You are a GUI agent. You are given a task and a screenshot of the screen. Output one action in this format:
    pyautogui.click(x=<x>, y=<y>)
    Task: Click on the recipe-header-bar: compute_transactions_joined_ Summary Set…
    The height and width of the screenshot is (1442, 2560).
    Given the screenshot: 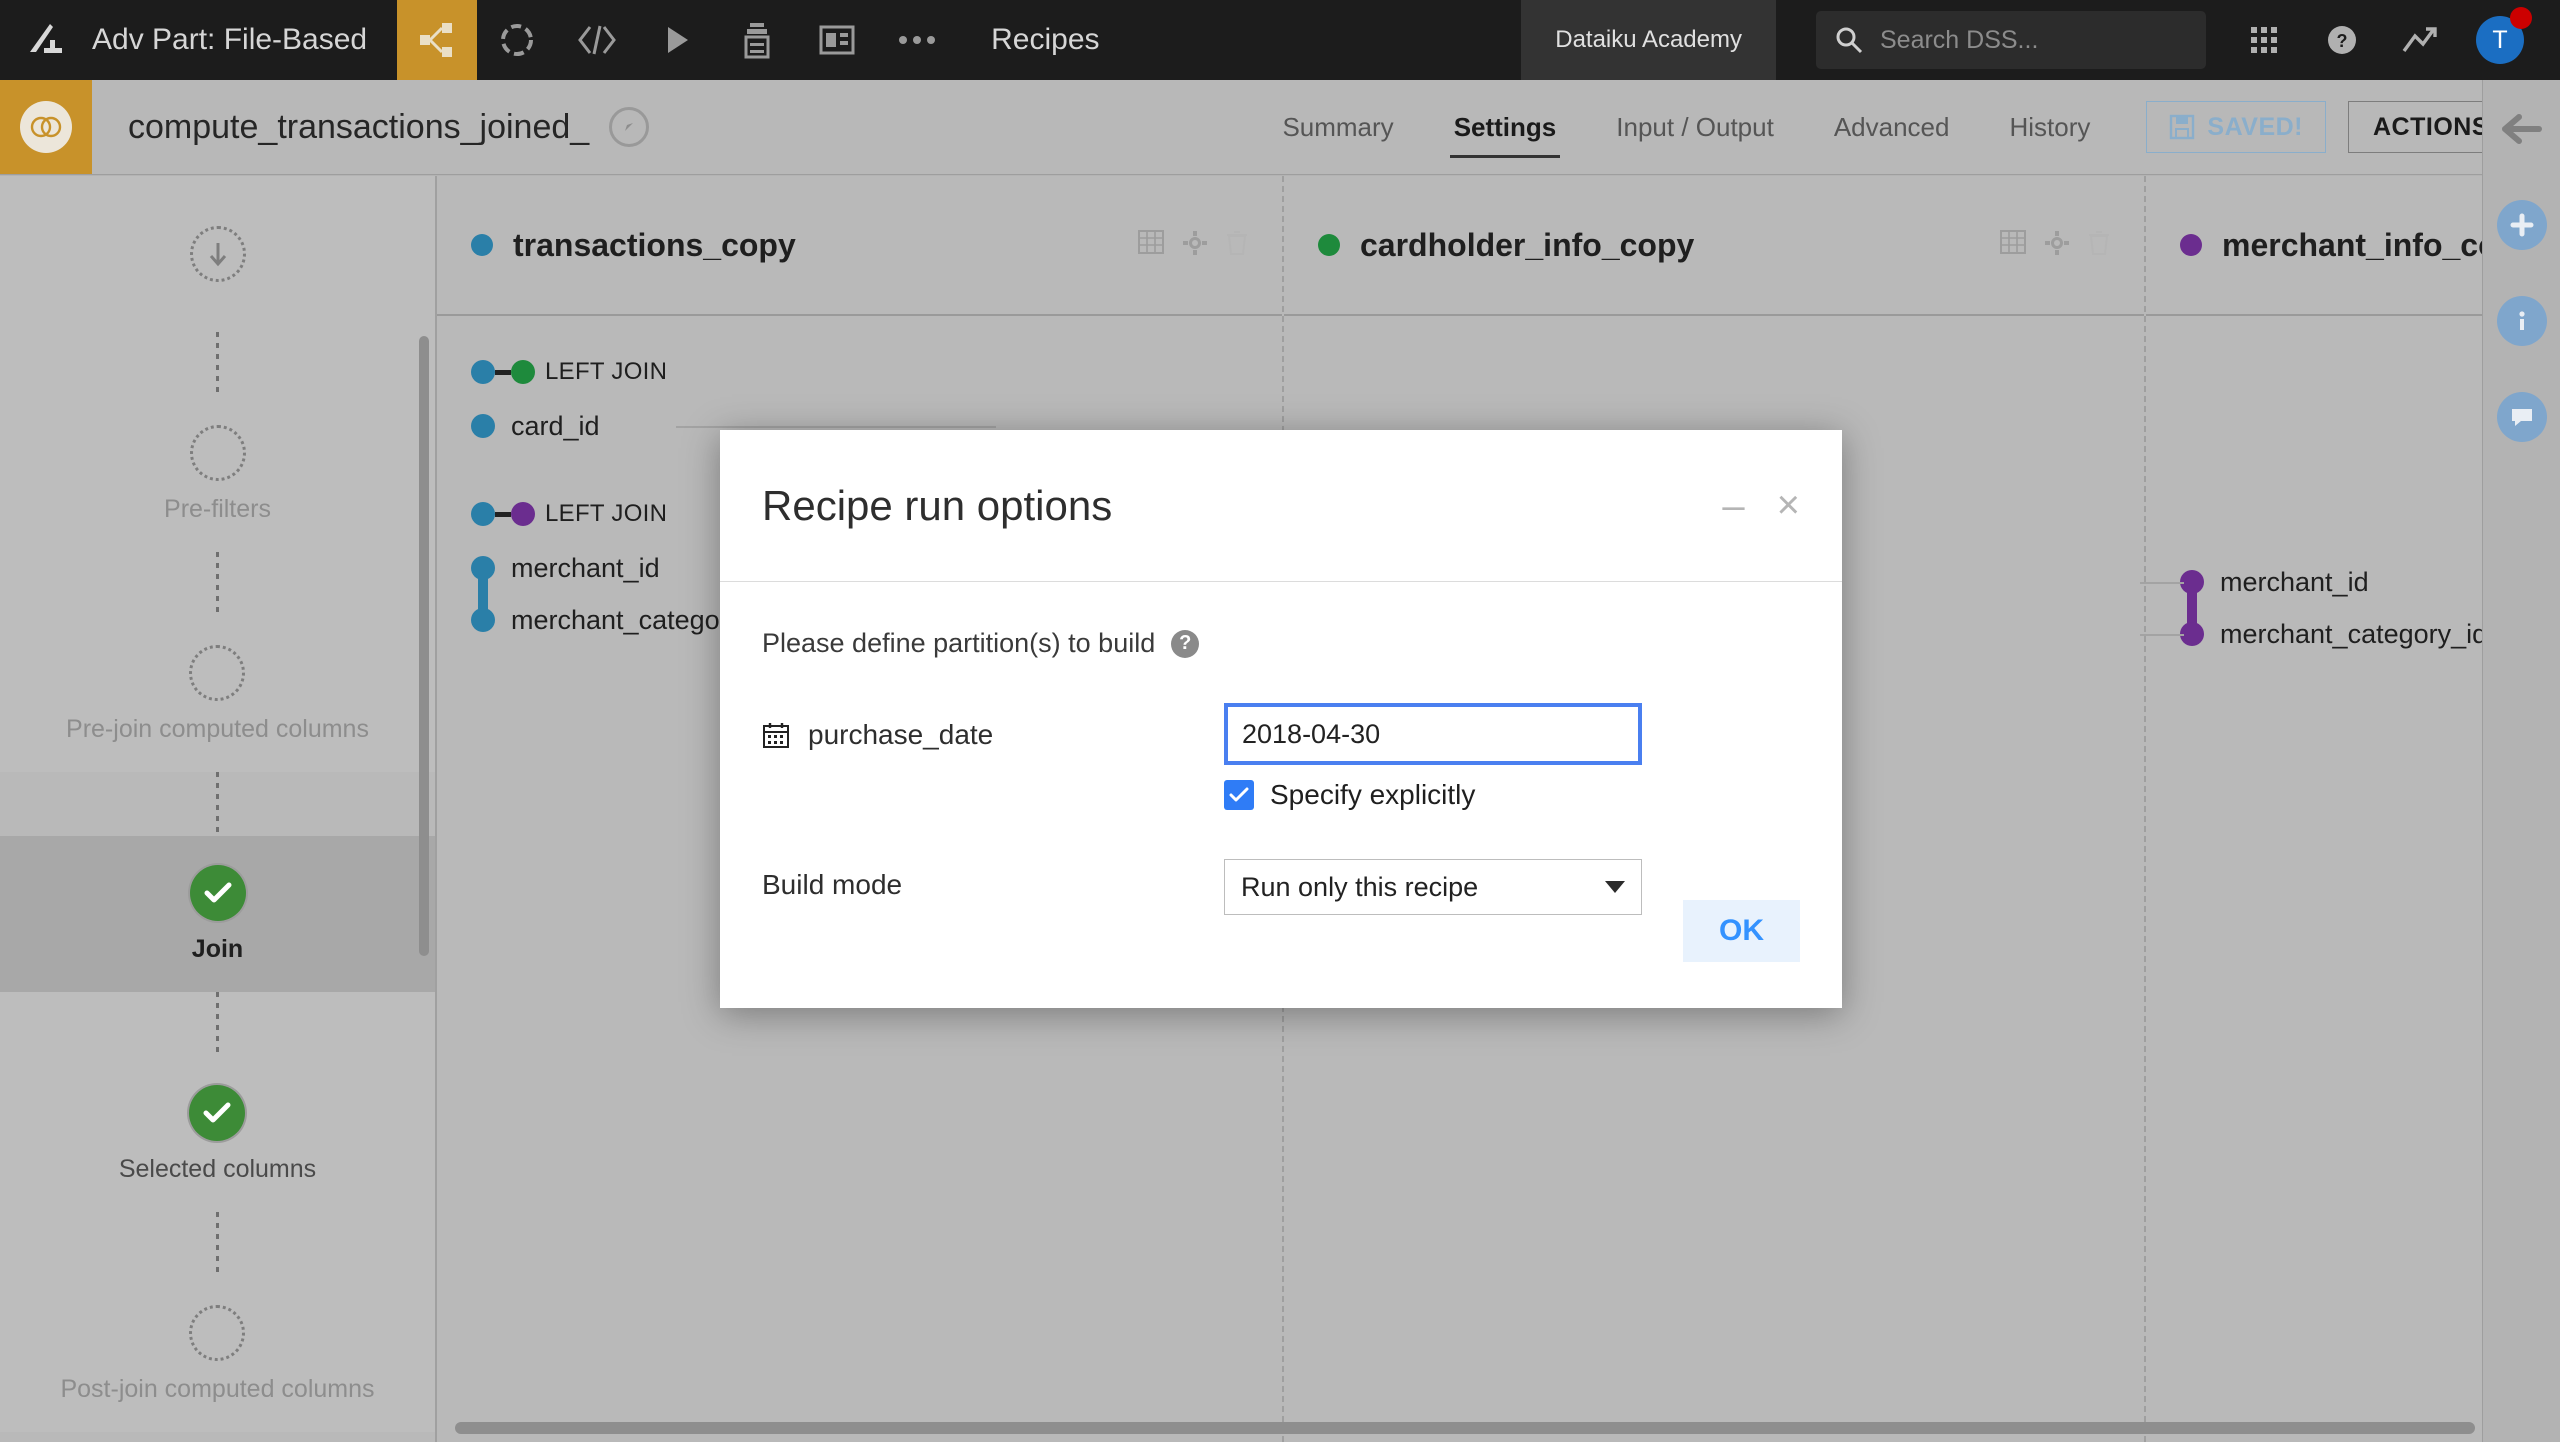 What is the action you would take?
    pyautogui.click(x=1280, y=127)
    